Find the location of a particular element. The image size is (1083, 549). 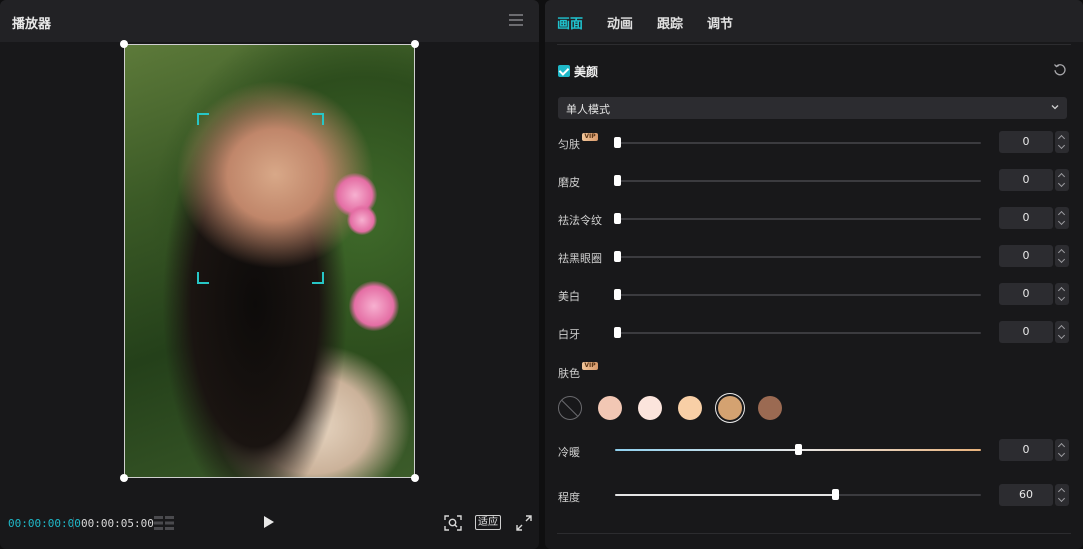

total-timecode: 00:00:05:00 is located at coordinates (117, 523).